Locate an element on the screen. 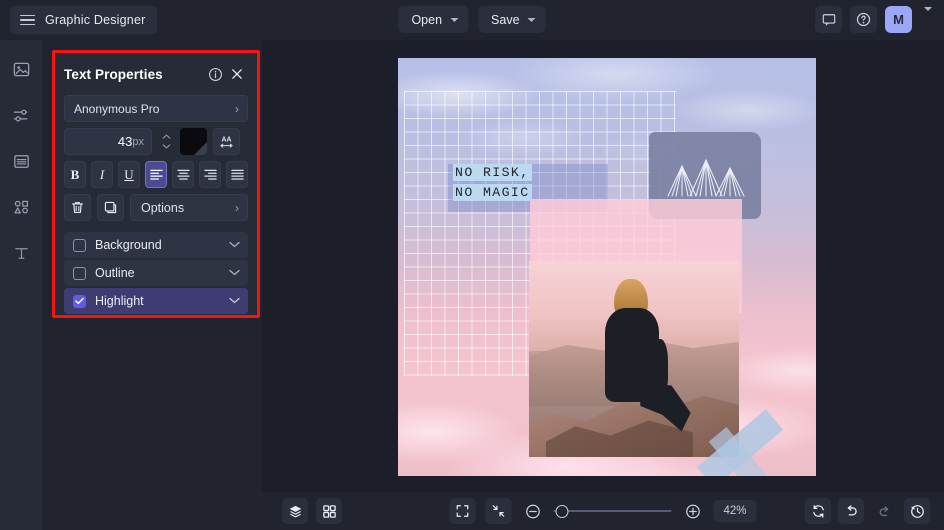 The width and height of the screenshot is (944, 530). zoom-out-button is located at coordinates (532, 511).